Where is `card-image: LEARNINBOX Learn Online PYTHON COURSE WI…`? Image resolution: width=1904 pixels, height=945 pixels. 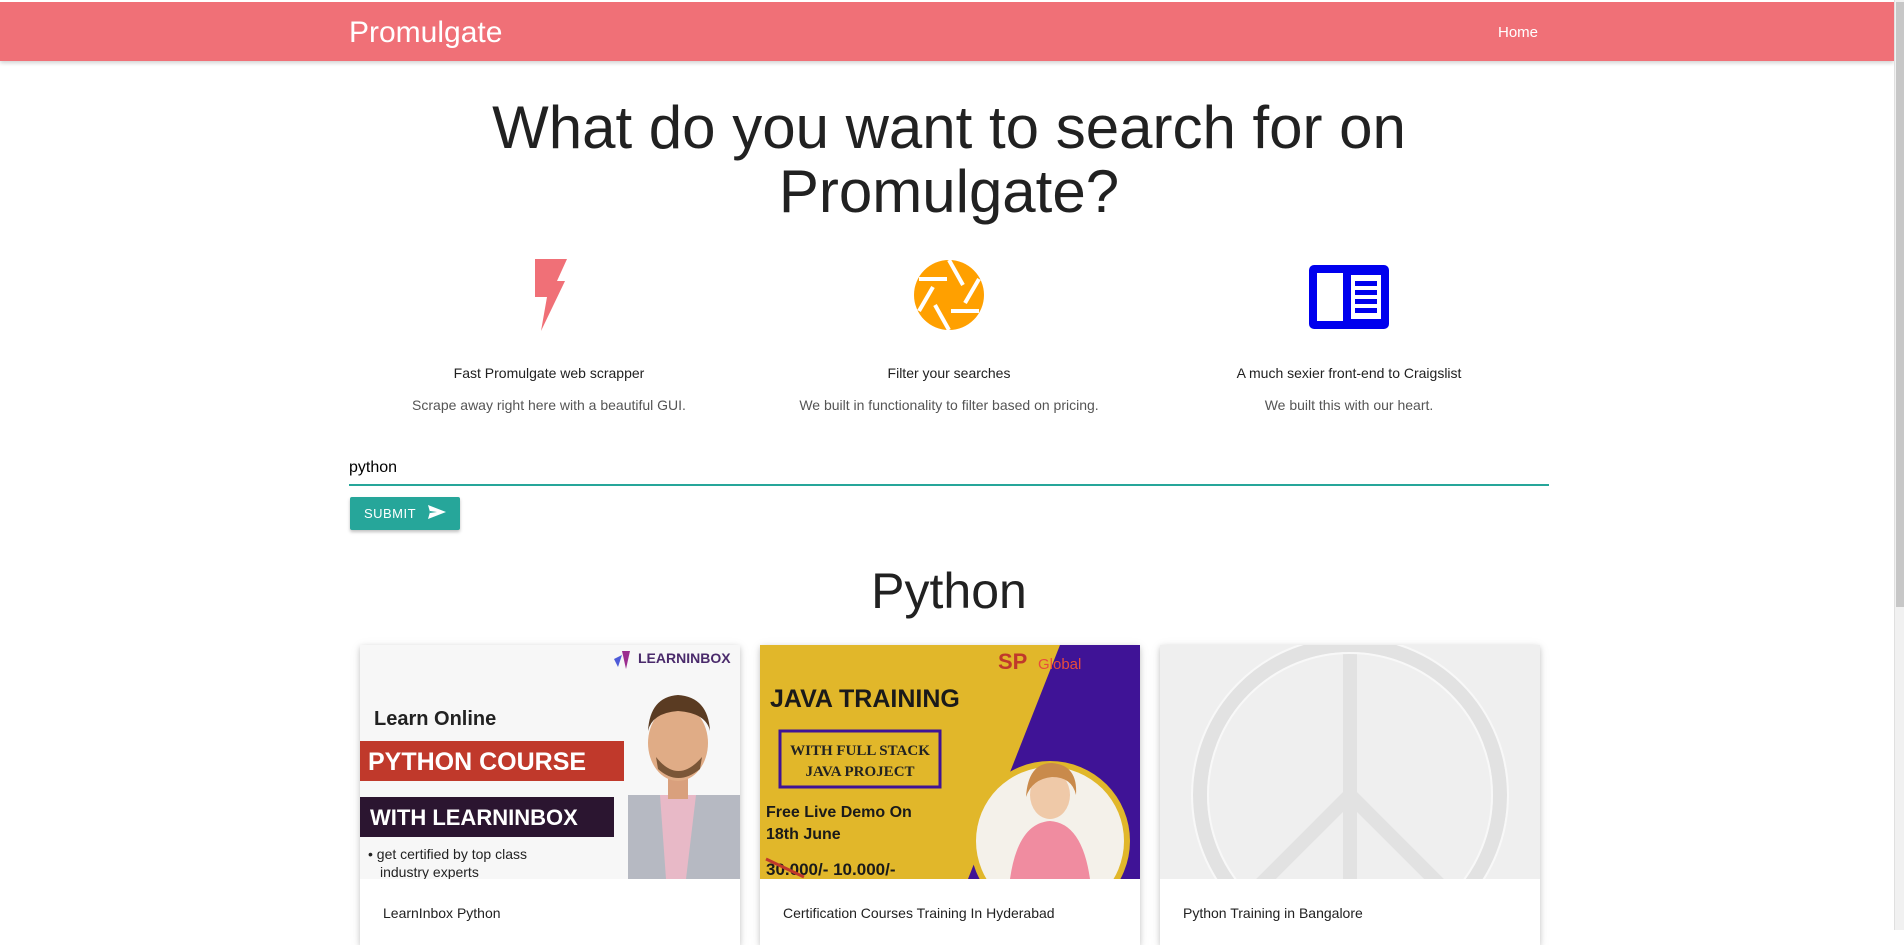 card-image: LEARNINBOX Learn Online PYTHON COURSE WI… is located at coordinates (550, 762).